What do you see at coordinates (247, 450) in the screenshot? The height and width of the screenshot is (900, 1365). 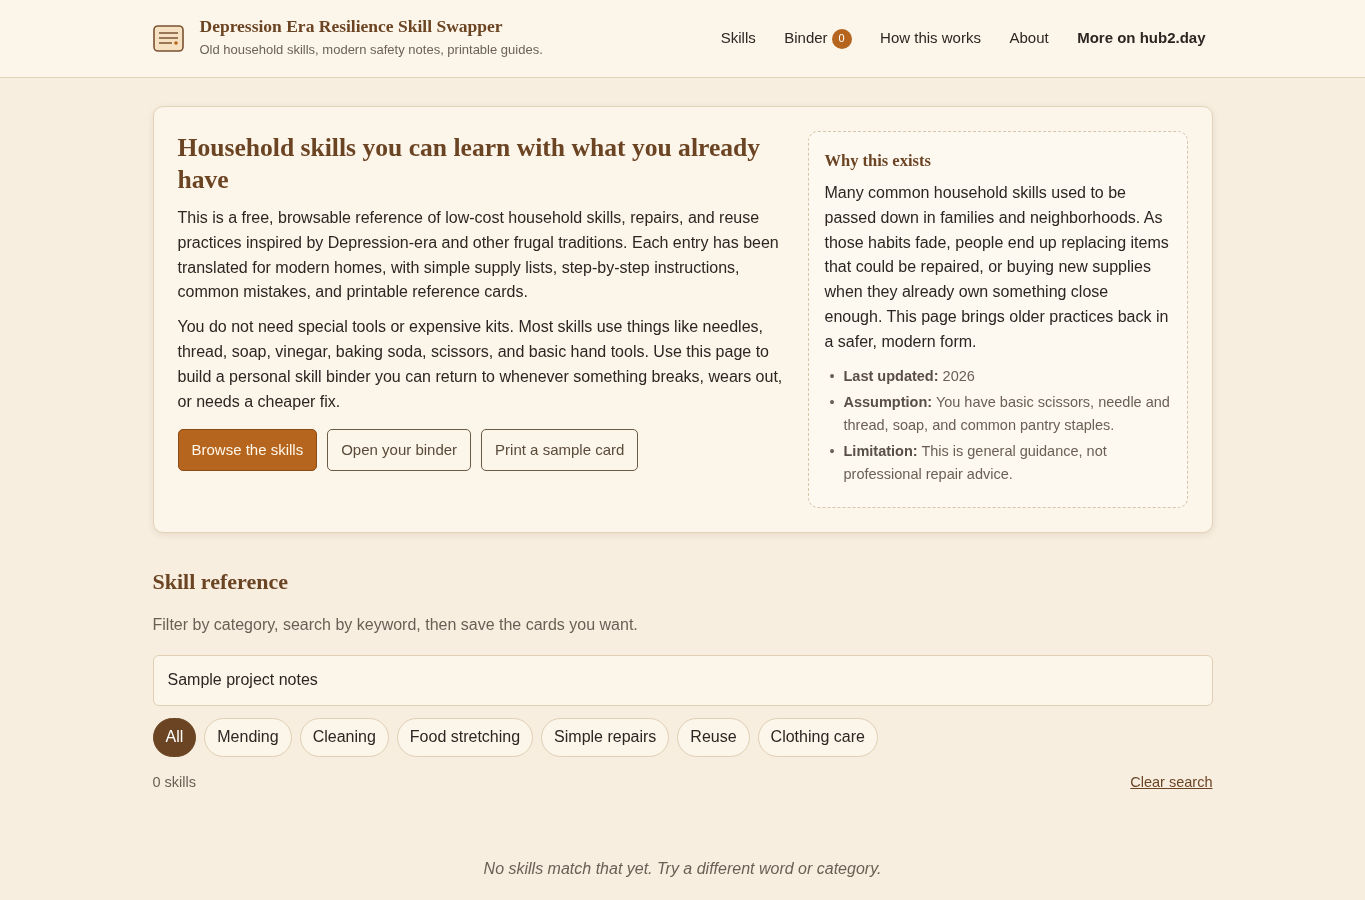 I see `action-button: Browse the skills` at bounding box center [247, 450].